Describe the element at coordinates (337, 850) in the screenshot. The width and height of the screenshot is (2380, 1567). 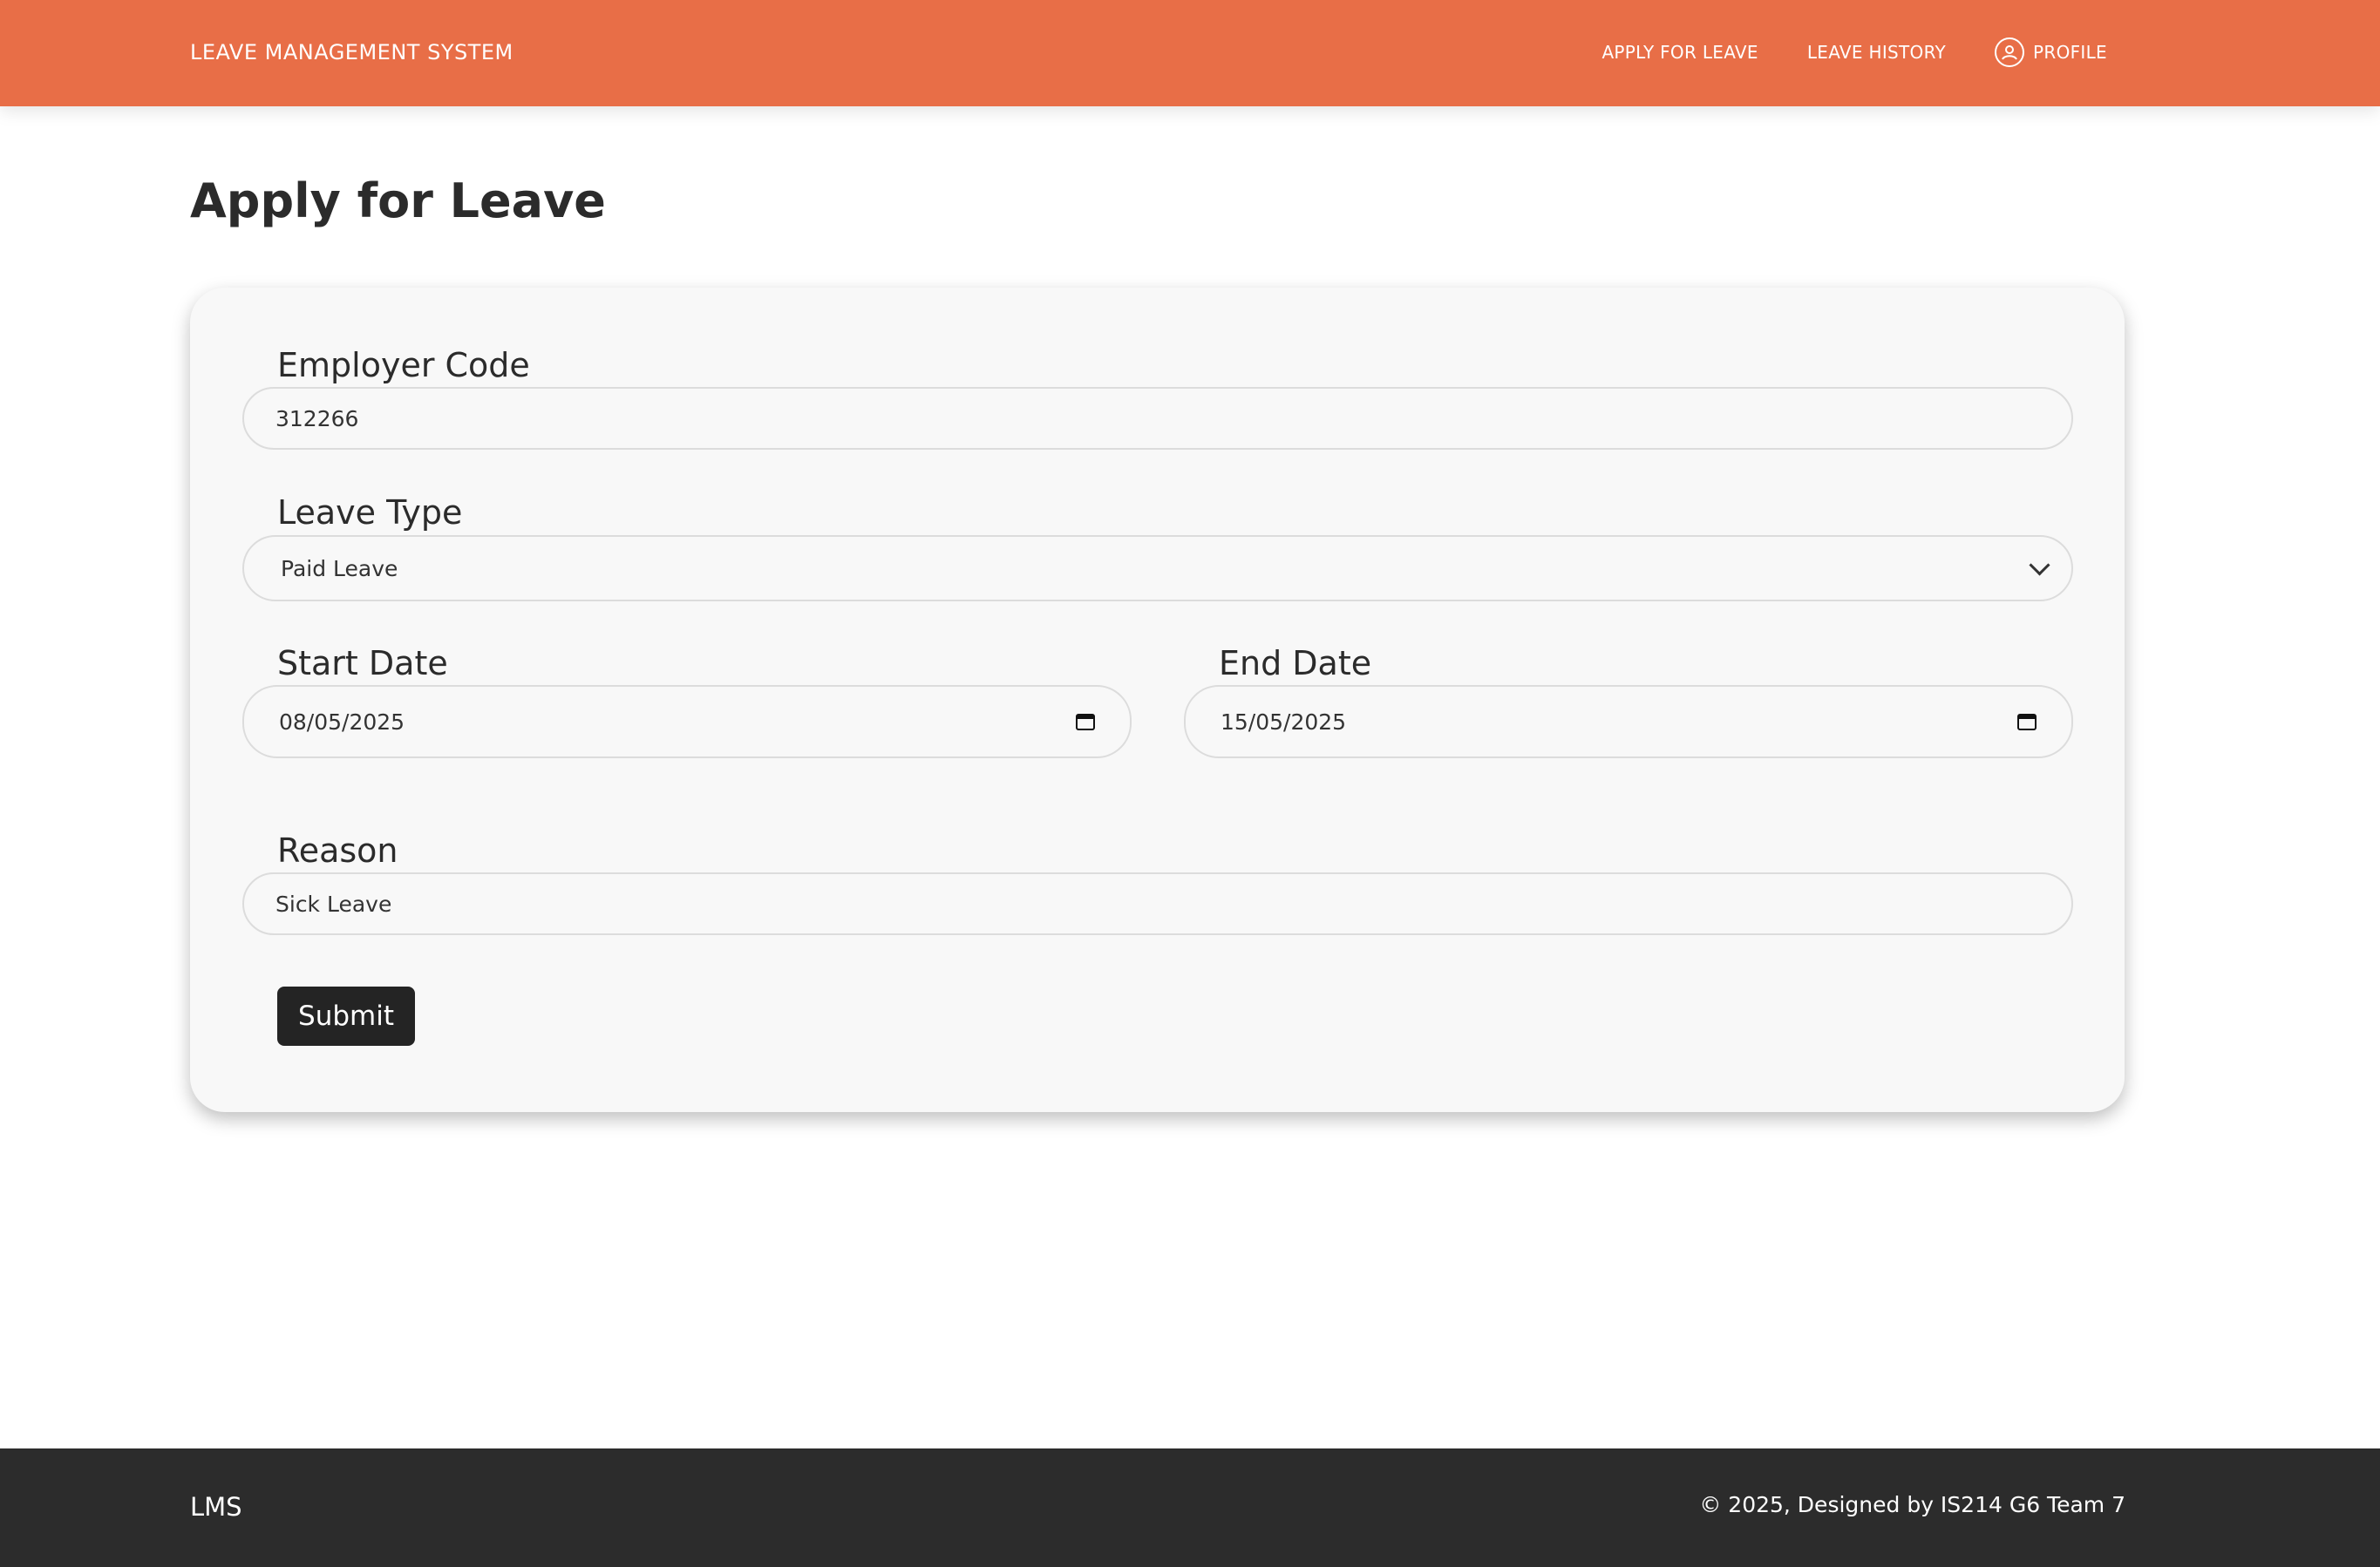
I see `reason-label: Reason` at that location.